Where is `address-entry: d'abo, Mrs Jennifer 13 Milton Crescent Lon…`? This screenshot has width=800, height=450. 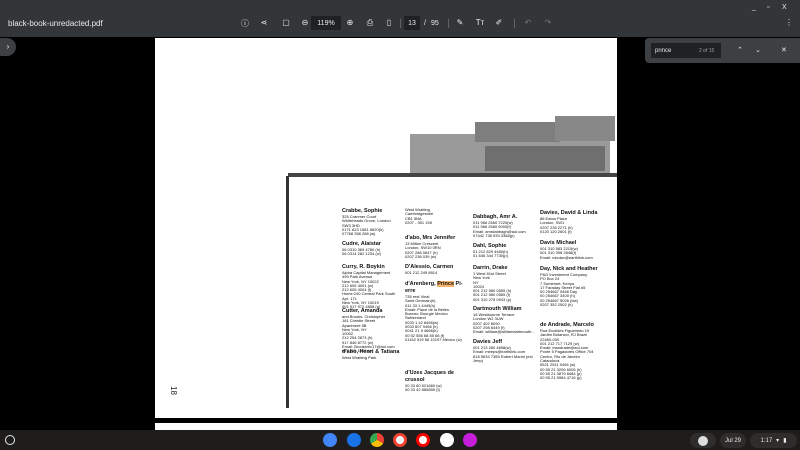
address-entry: d'abo, Mrs Jennifer 13 Milton Crescent Lon… is located at coordinates (437, 247).